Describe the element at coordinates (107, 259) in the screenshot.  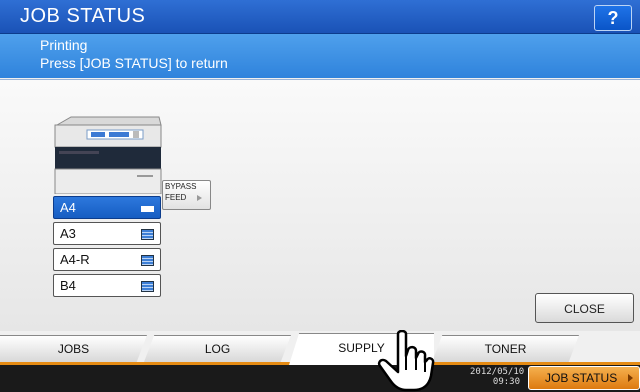
I see `tray-a4-r: A4-R` at that location.